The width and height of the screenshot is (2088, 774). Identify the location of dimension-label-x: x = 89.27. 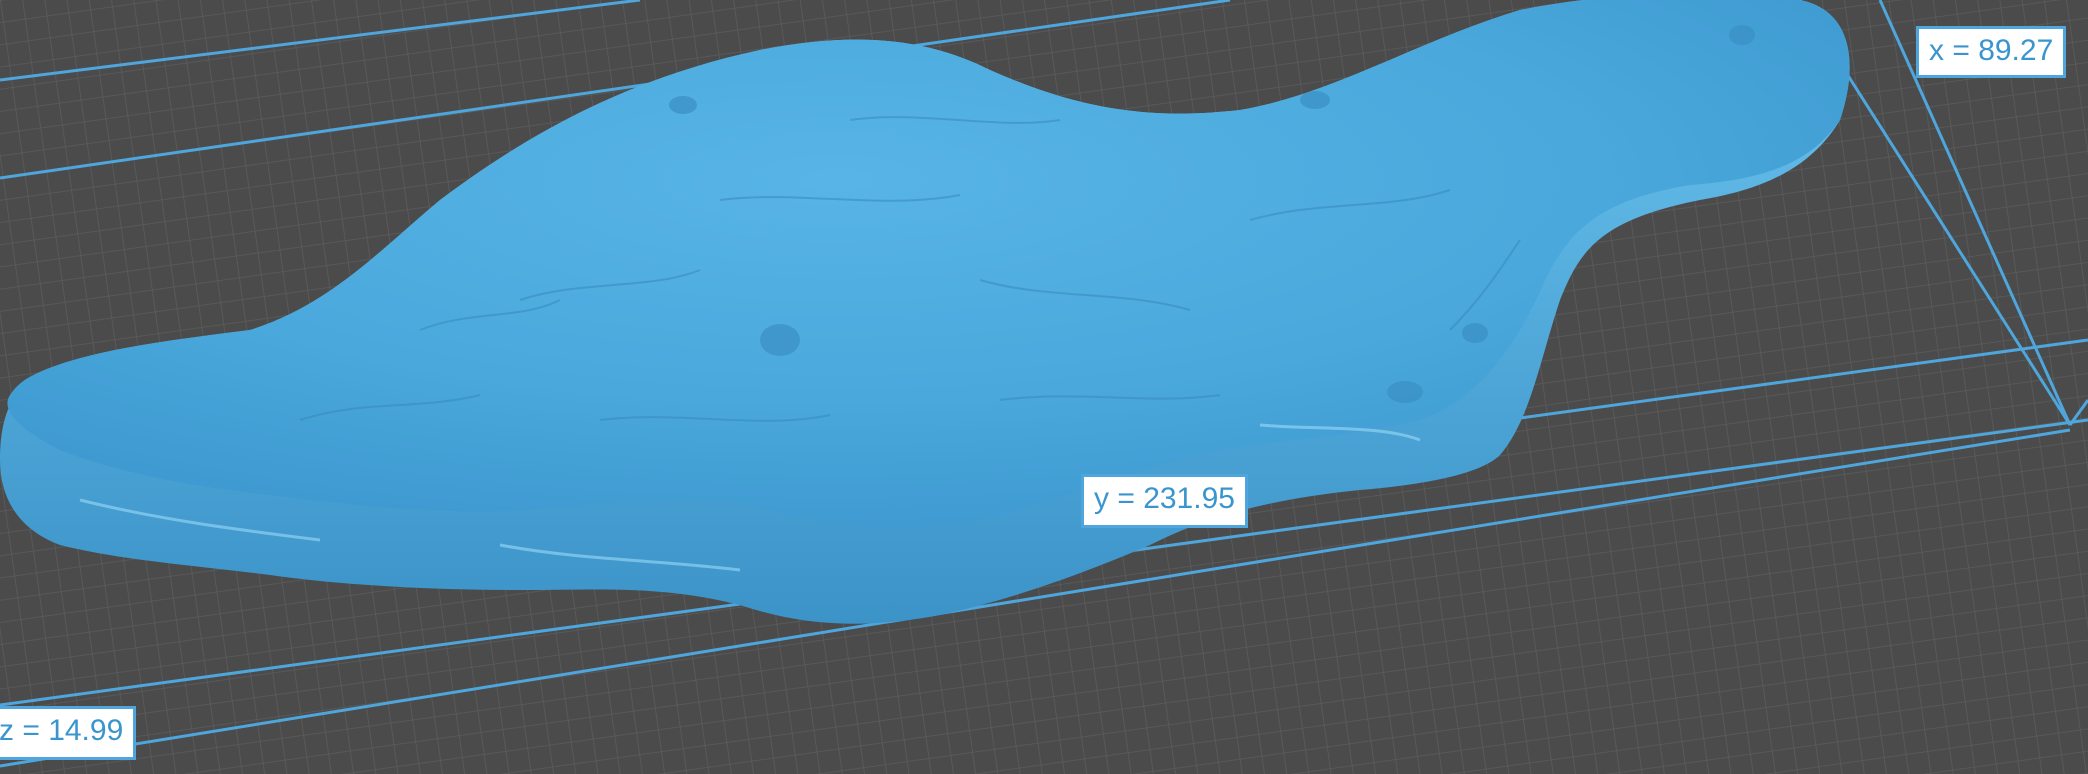
(1991, 52).